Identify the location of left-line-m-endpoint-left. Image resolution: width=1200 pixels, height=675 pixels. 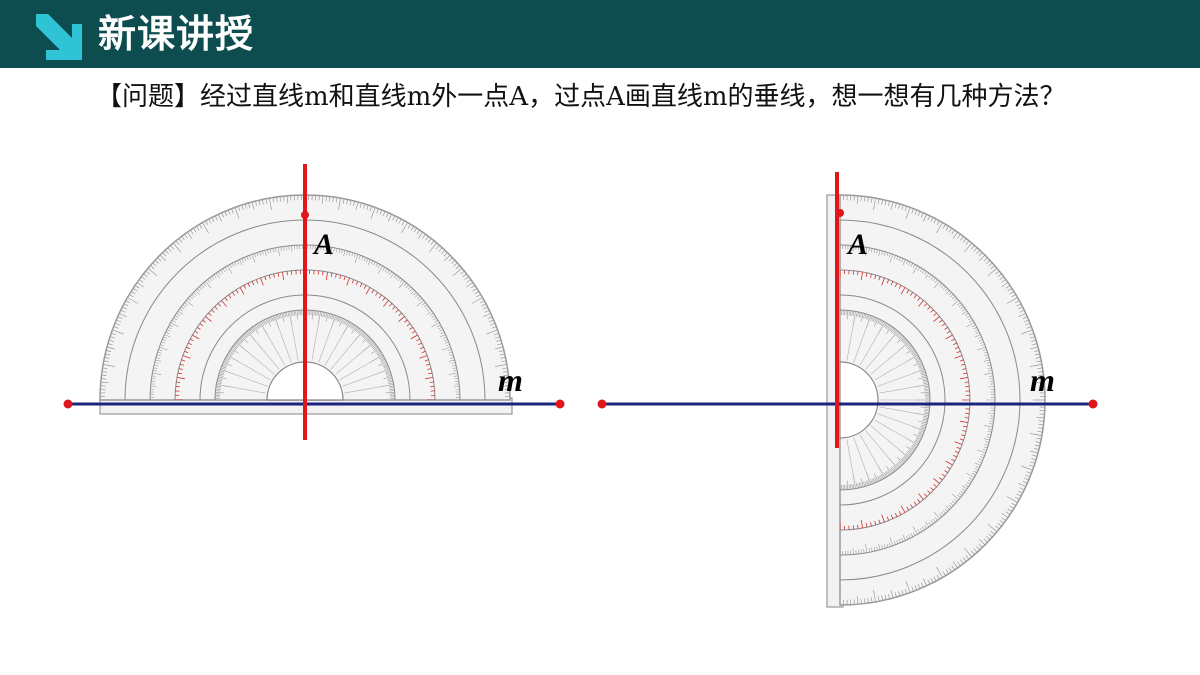
(68, 404).